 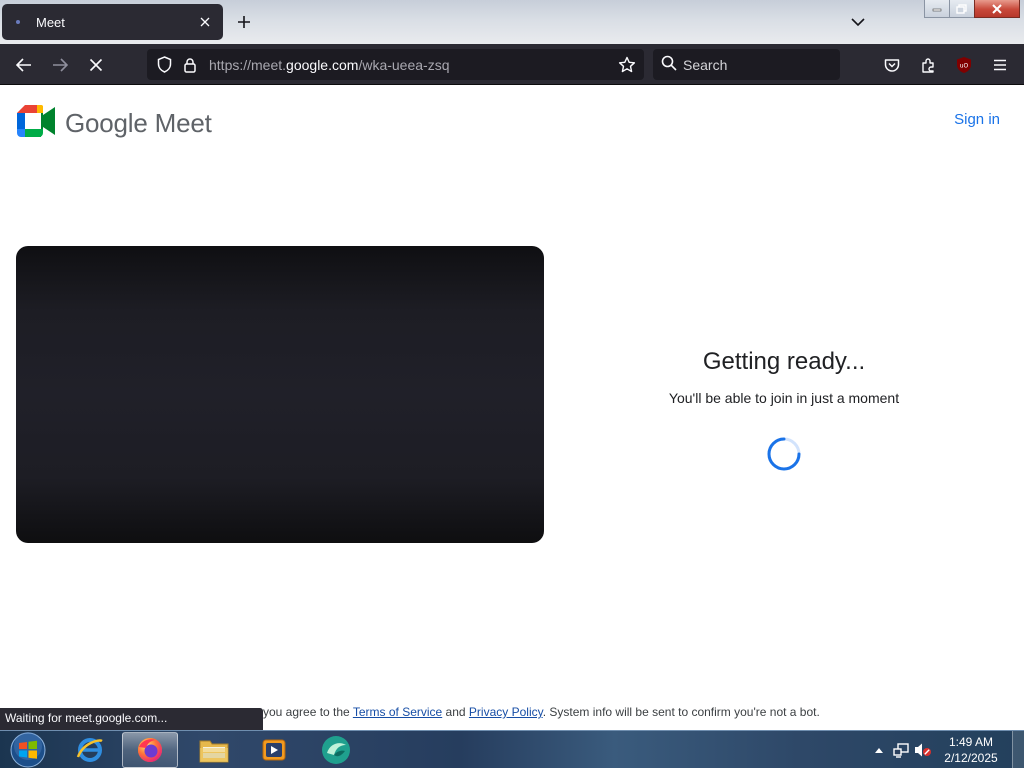 I want to click on pocket-icon, so click(x=892, y=65).